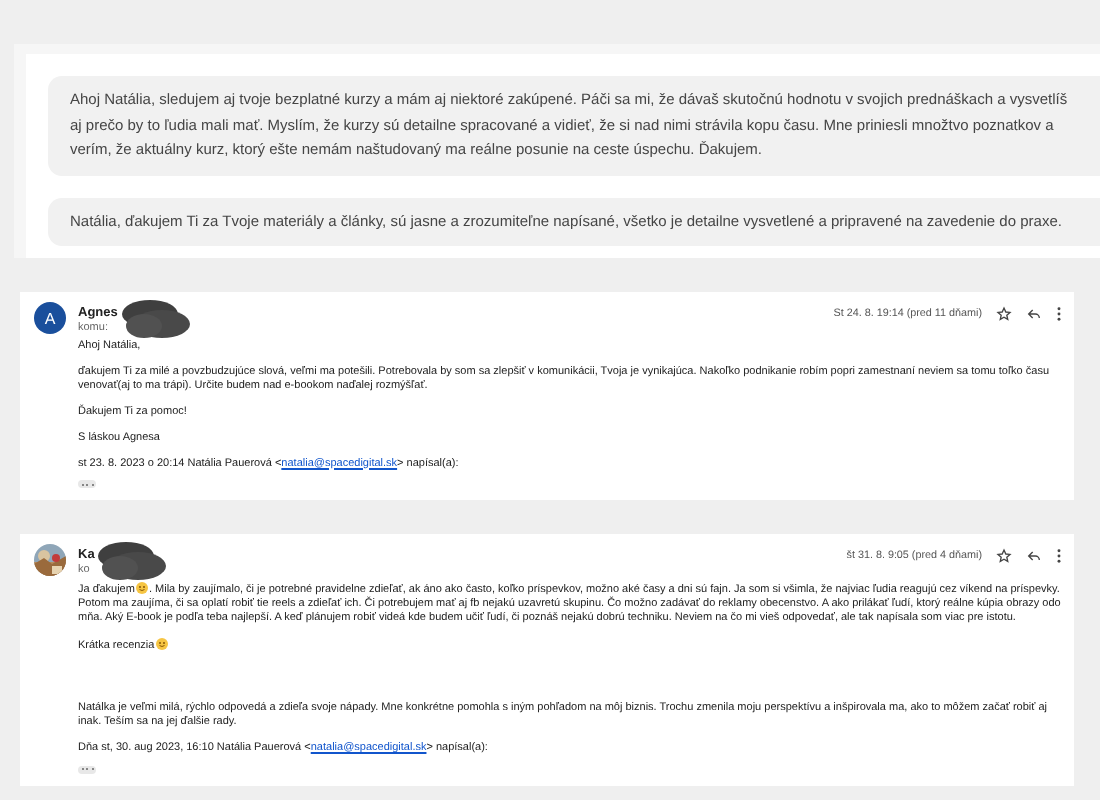  What do you see at coordinates (50, 318) in the screenshot?
I see `avatar: A` at bounding box center [50, 318].